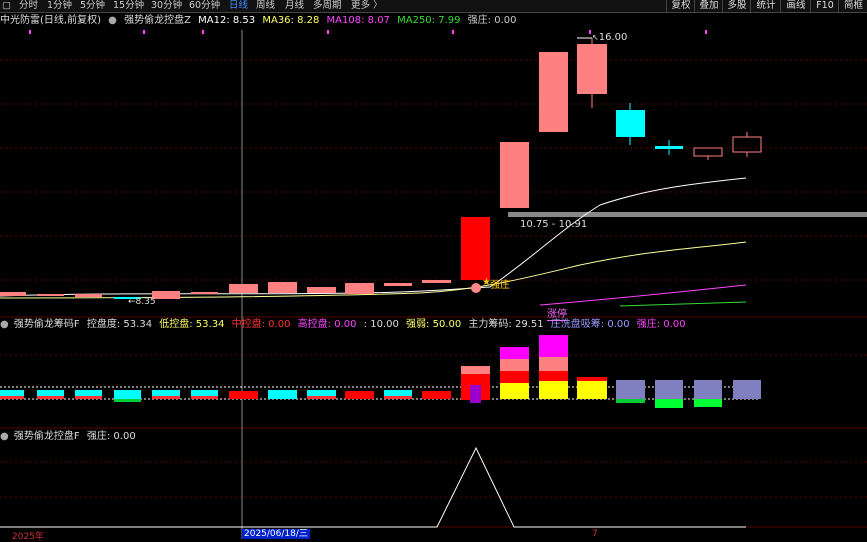 The image size is (867, 542). I want to click on val10-value: : 10.00, so click(381, 324).